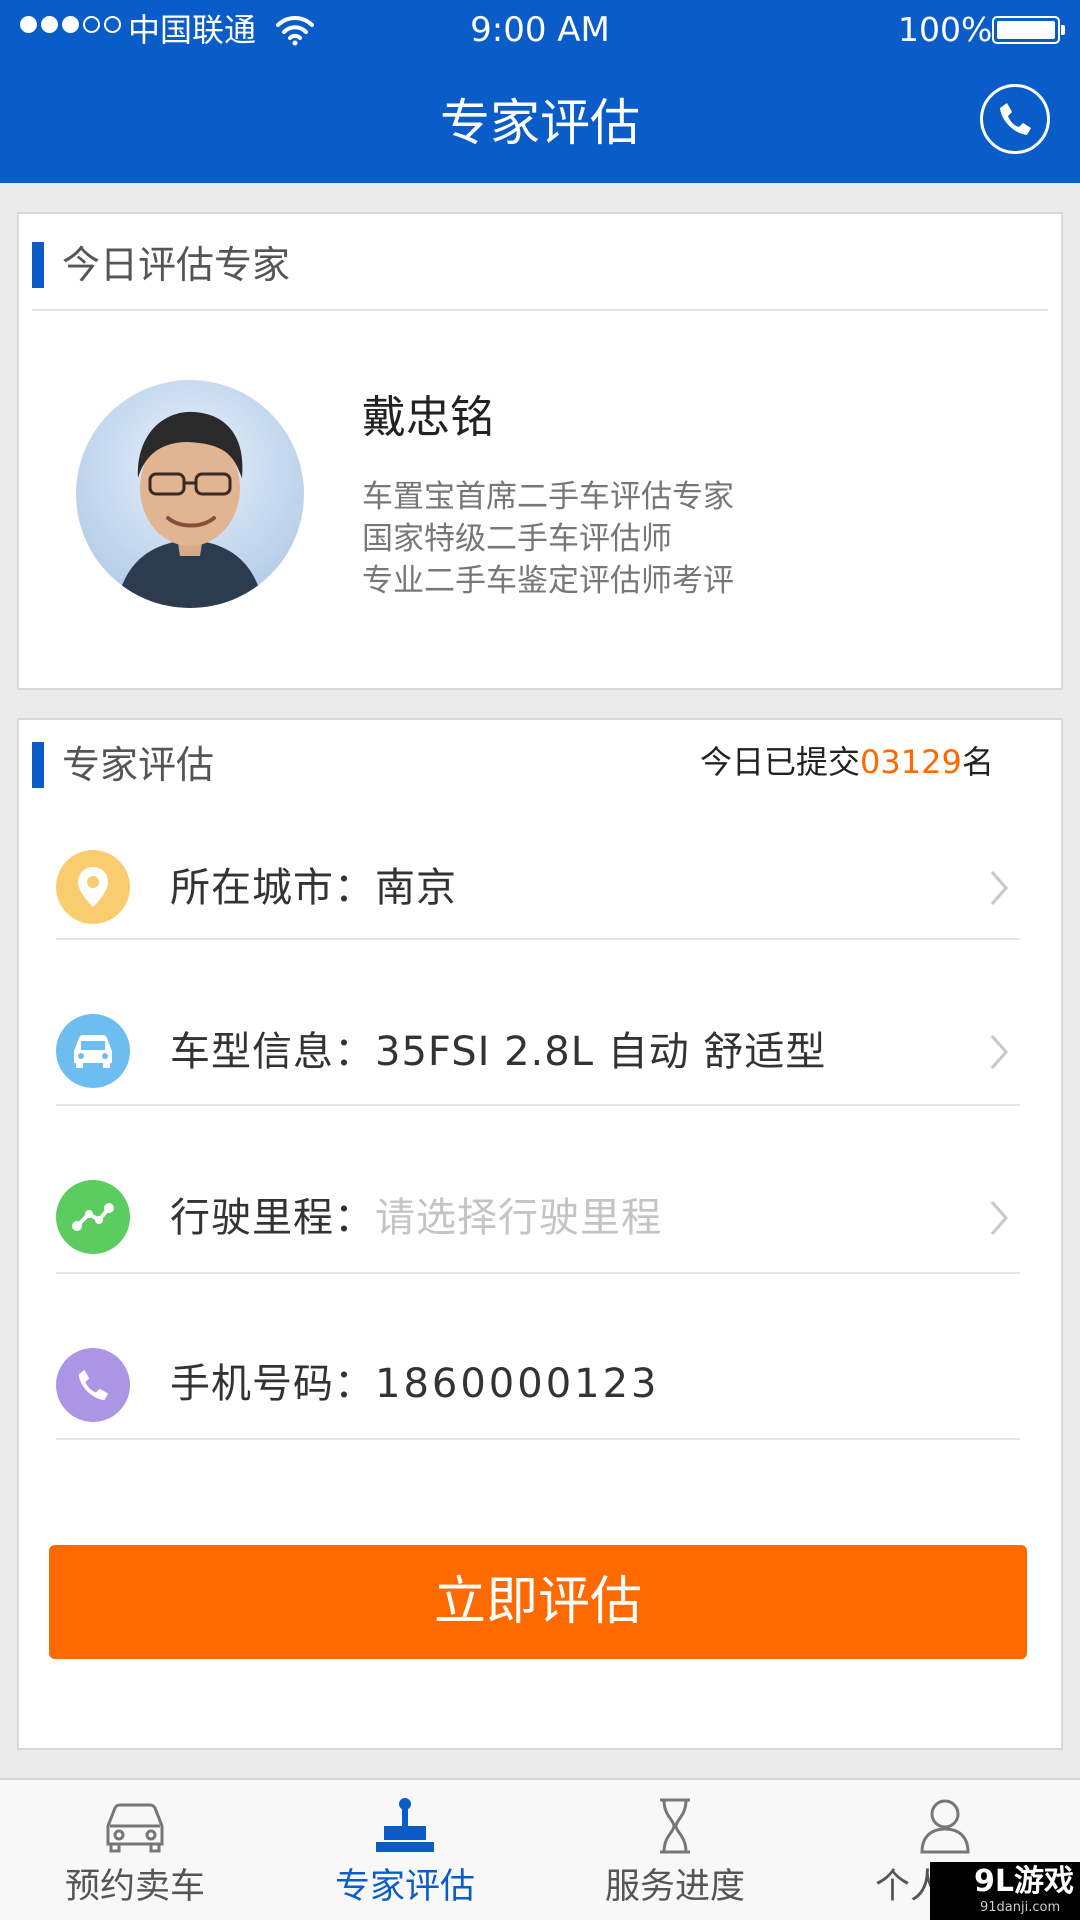 The width and height of the screenshot is (1080, 1920). What do you see at coordinates (415, 1384) in the screenshot?
I see `phone-field: 手机号码：1860000123` at bounding box center [415, 1384].